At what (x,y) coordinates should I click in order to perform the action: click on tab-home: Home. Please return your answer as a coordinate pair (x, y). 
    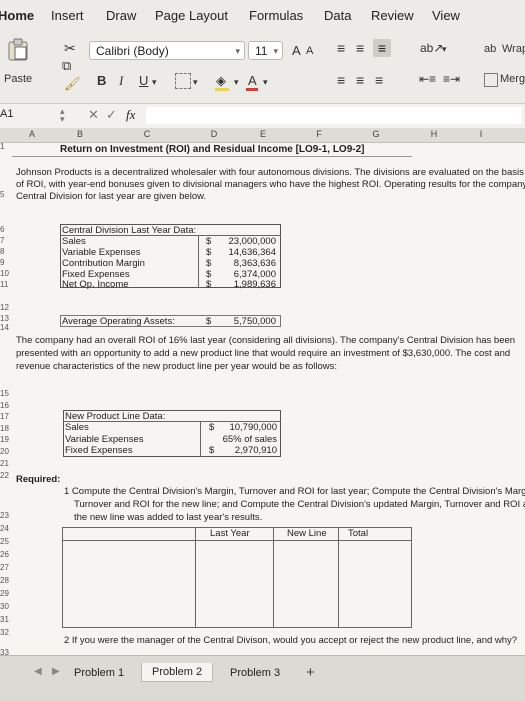
    Looking at the image, I should click on (17, 15).